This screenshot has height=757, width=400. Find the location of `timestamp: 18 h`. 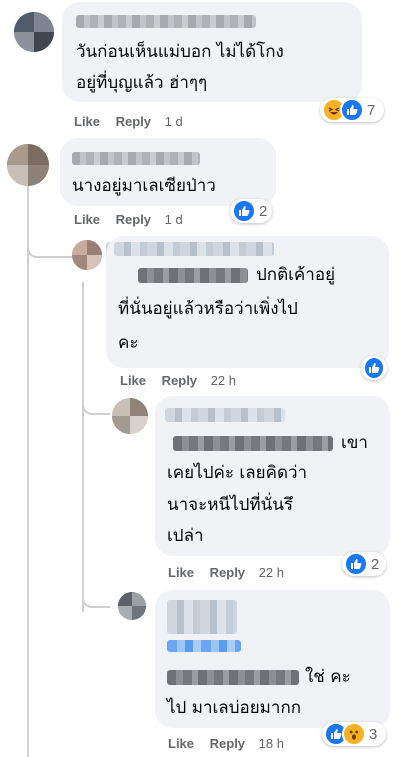

timestamp: 18 h is located at coordinates (271, 743).